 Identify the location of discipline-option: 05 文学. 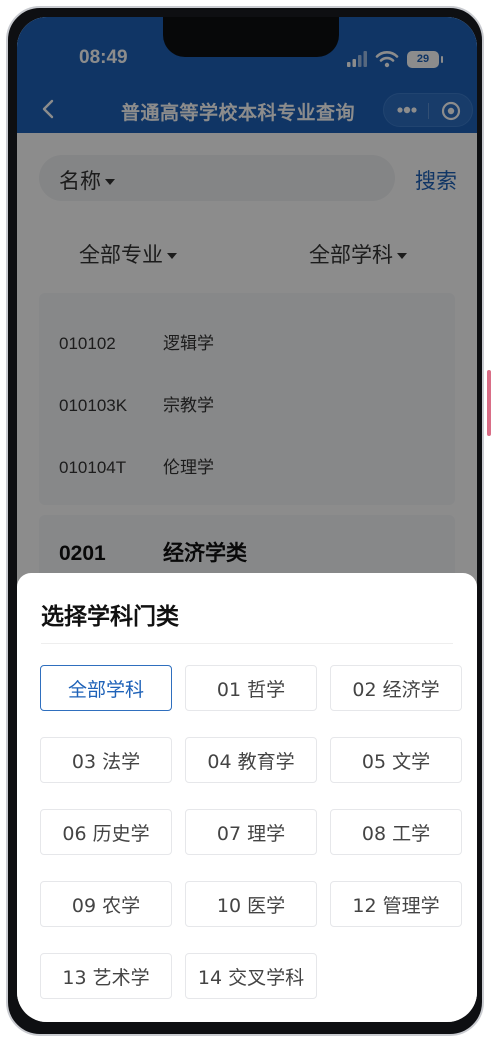
(396, 760).